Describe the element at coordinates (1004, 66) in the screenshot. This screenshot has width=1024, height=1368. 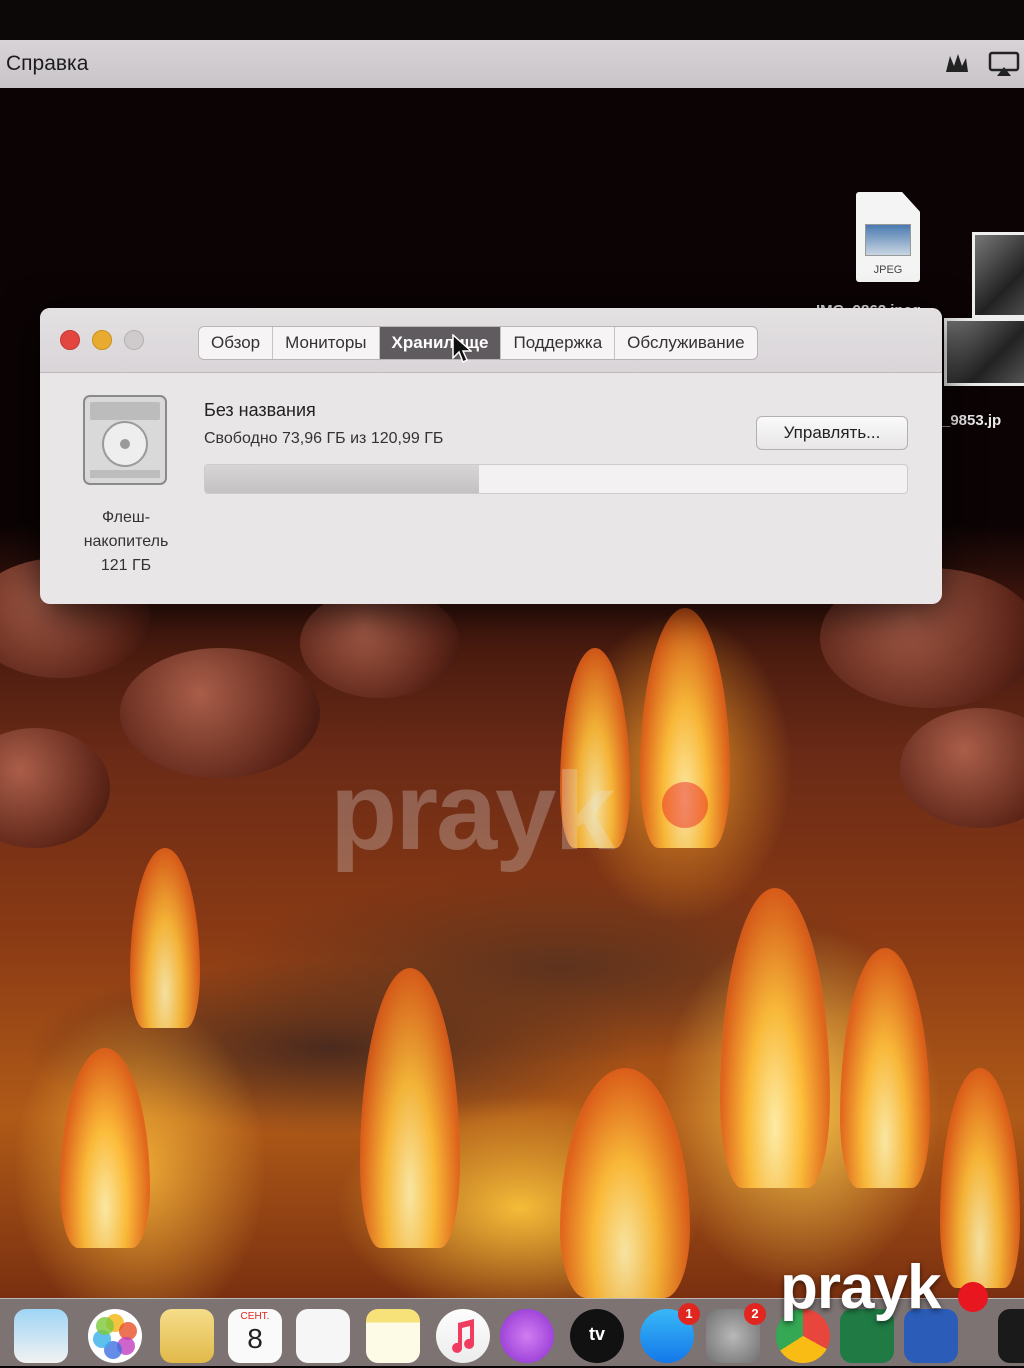
I see `airplay-icon` at that location.